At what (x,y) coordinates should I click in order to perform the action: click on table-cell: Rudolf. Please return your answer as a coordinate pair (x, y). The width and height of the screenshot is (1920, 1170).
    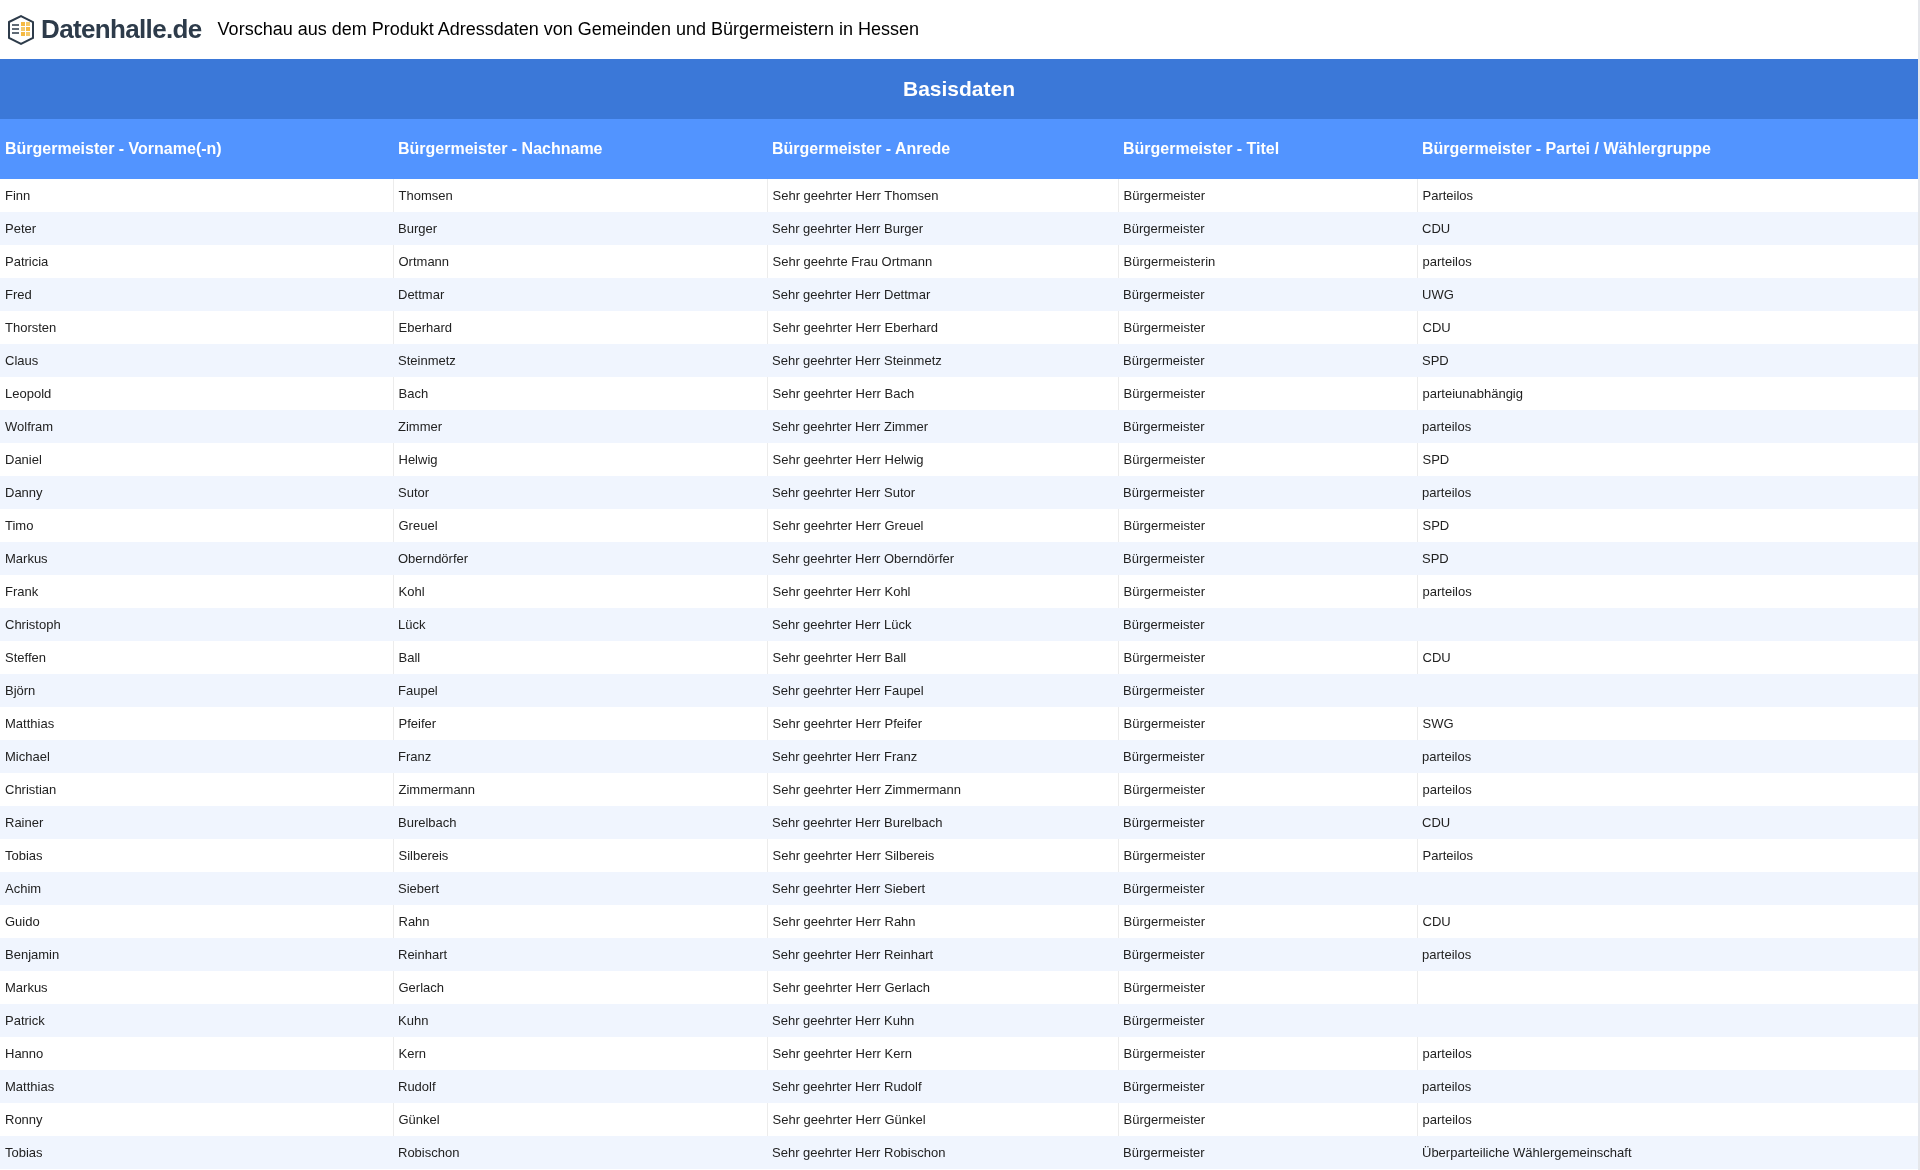
    Looking at the image, I should click on (580, 1086).